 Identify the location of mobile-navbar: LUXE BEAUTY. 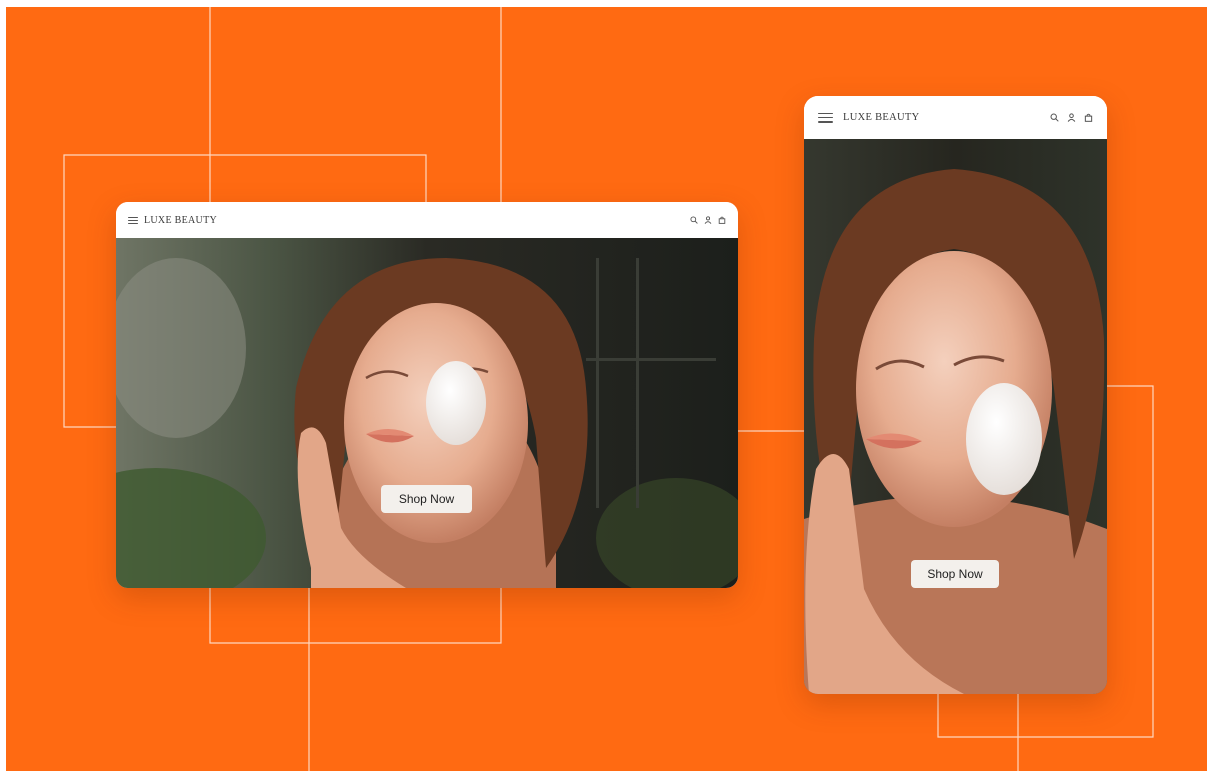
(955, 117).